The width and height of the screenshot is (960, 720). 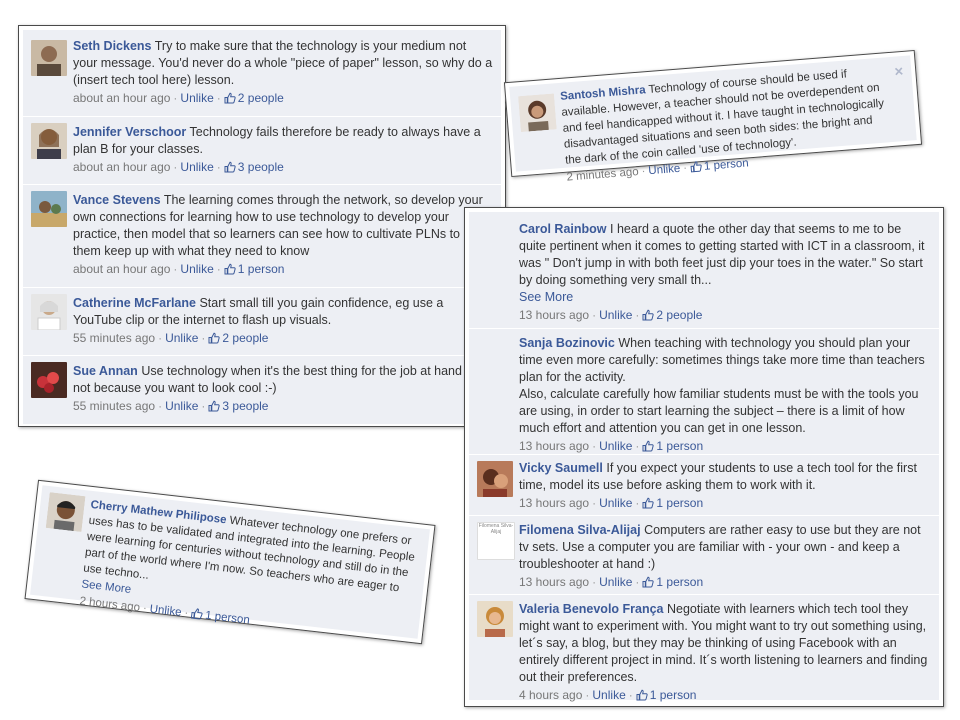 I want to click on author-link: Jennifer Verschoor, so click(x=129, y=132).